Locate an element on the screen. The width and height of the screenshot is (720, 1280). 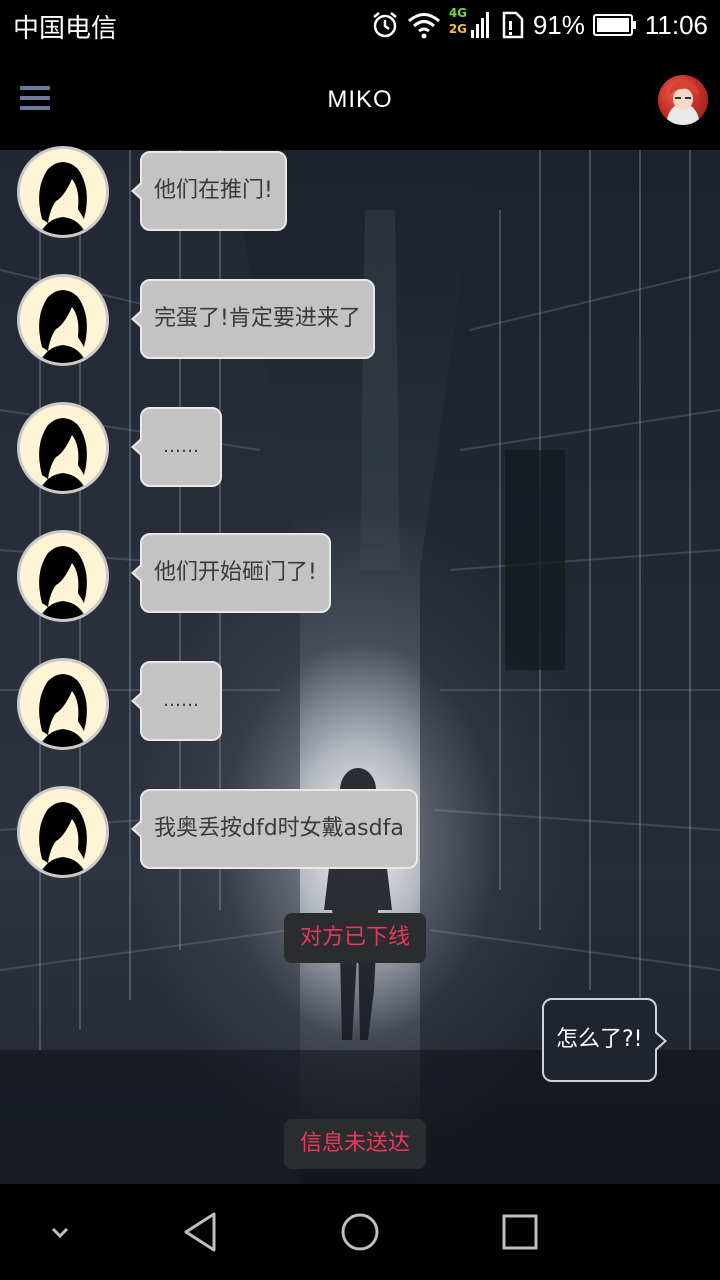
app-header: MIKO is located at coordinates (360, 100).